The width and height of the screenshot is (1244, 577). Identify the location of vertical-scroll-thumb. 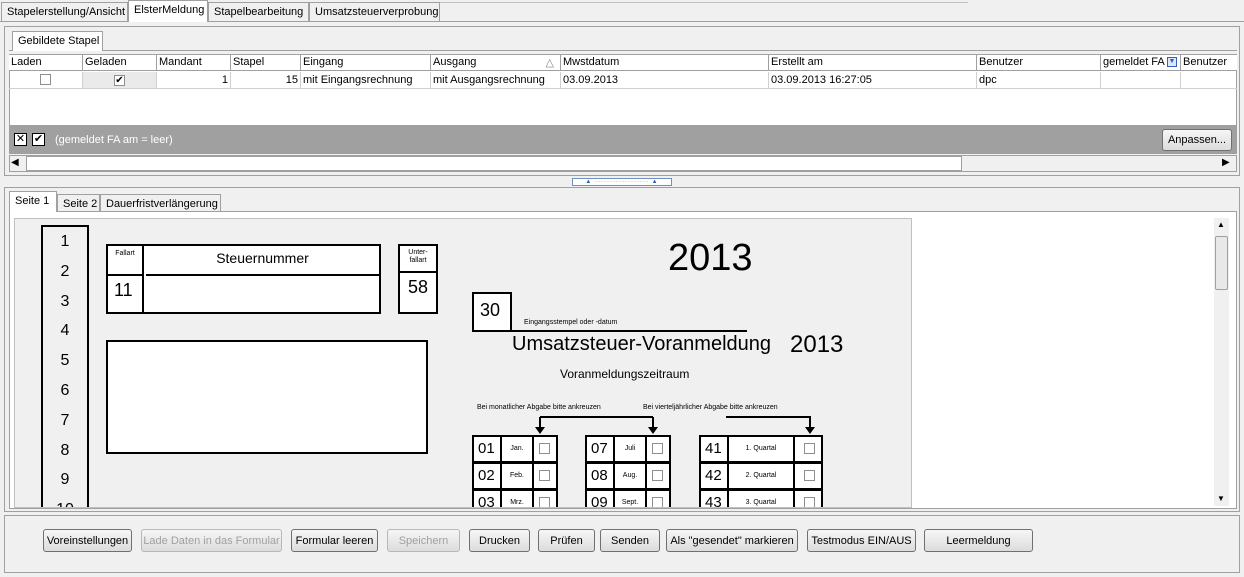
(1221, 263).